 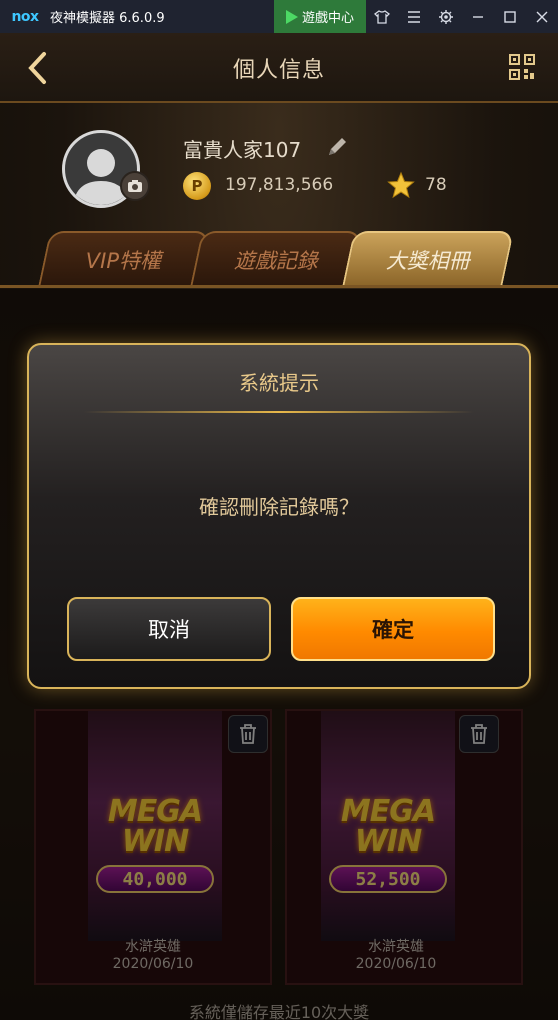 I want to click on qr-code-button, so click(x=522, y=67).